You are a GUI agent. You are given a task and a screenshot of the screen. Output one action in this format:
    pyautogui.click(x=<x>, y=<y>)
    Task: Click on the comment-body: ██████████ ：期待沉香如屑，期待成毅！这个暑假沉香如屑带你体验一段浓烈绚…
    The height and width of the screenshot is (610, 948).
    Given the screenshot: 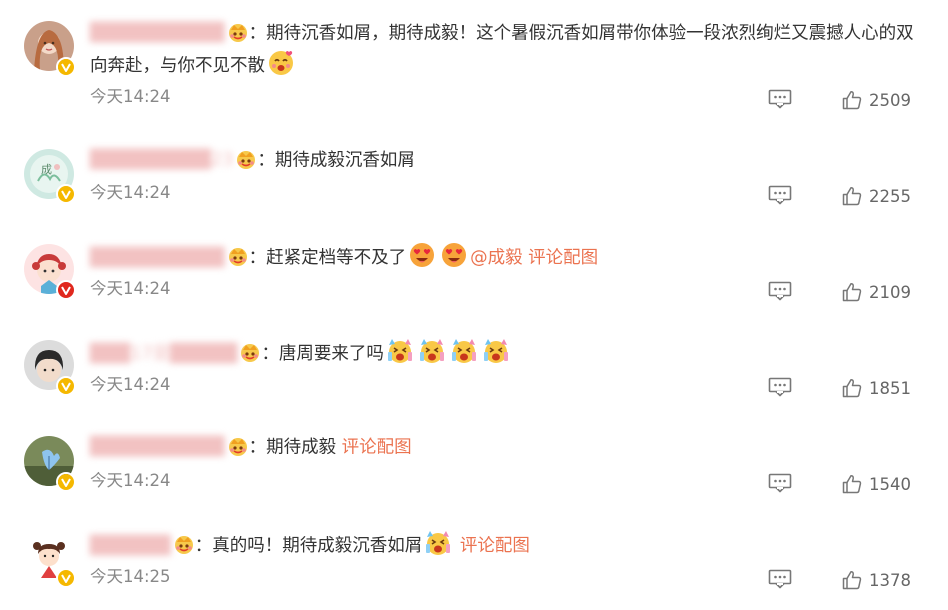 What is the action you would take?
    pyautogui.click(x=505, y=50)
    